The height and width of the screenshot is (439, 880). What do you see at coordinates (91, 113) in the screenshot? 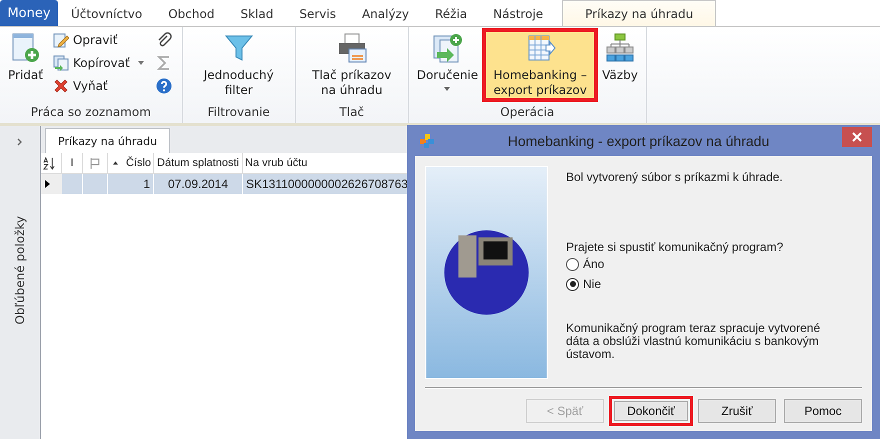
I see `group-label: Práca so zoznamom` at bounding box center [91, 113].